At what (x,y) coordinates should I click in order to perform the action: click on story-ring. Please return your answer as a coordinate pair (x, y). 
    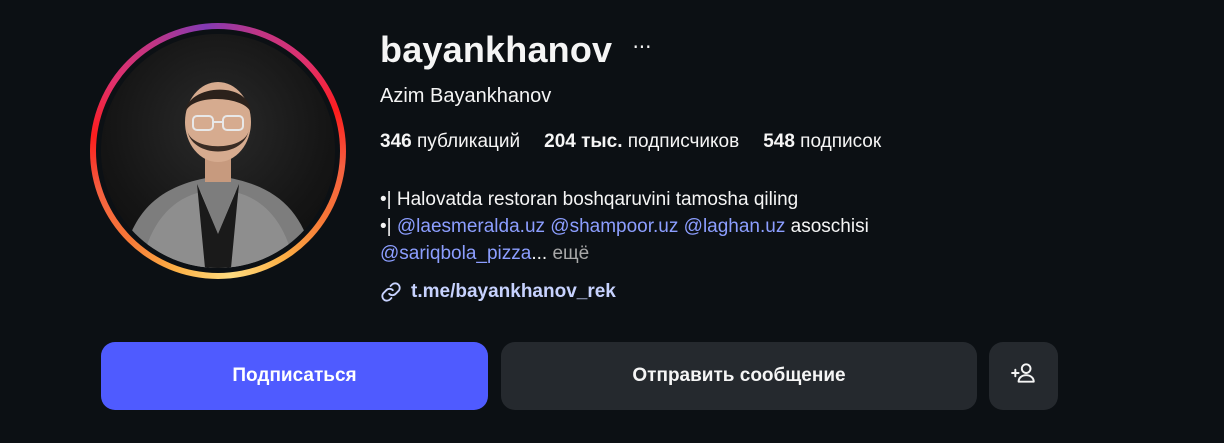
    Looking at the image, I should click on (218, 151).